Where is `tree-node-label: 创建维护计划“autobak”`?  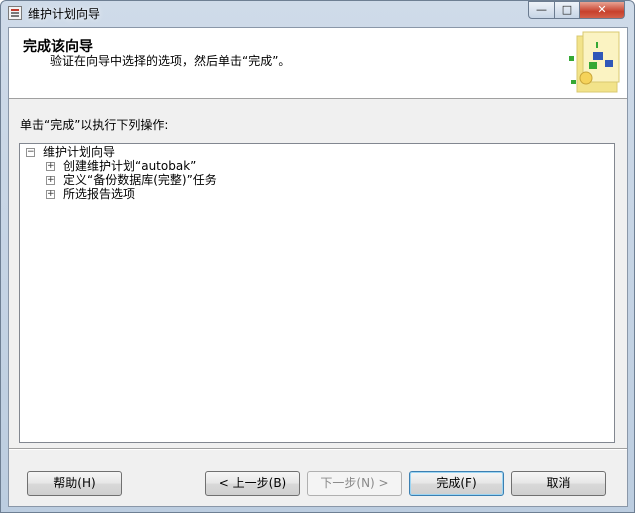
tree-node-label: 创建维护计划“autobak” is located at coordinates (130, 166).